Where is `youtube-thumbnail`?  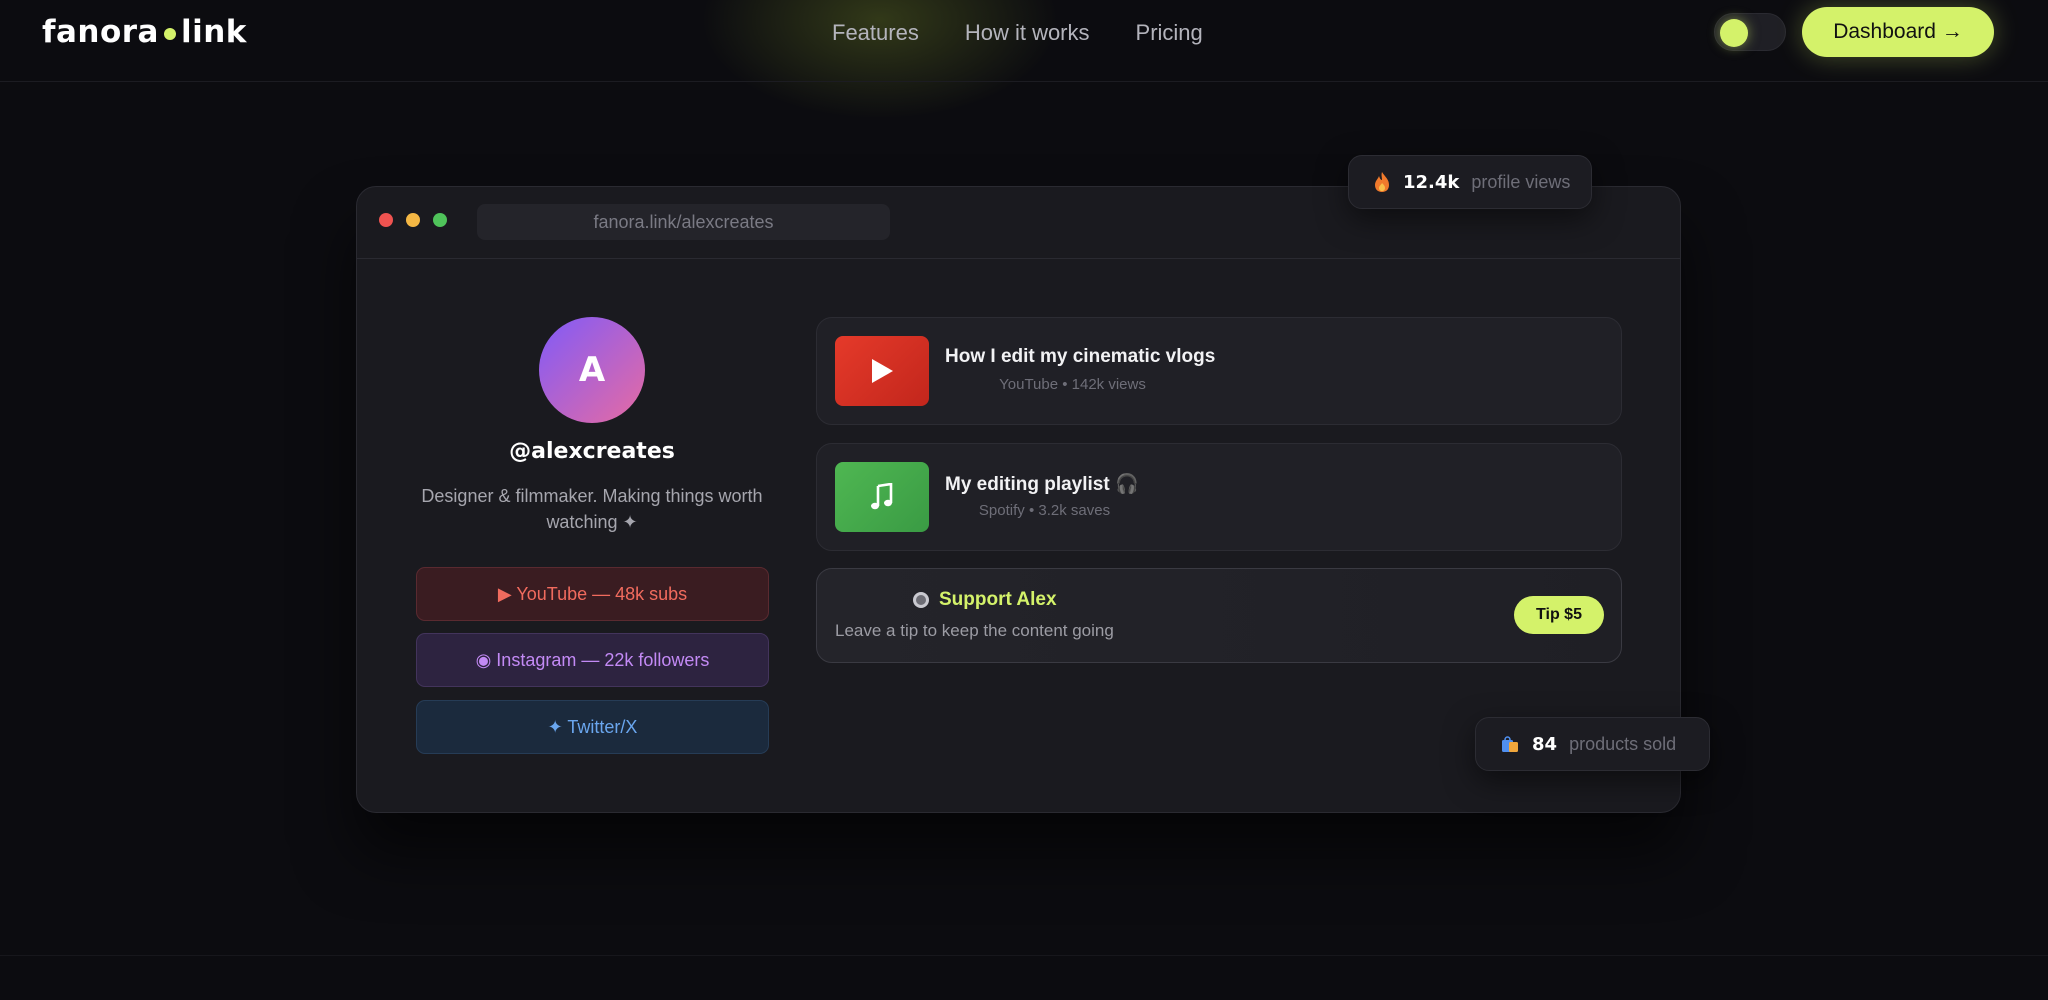
youtube-thumbnail is located at coordinates (882, 371).